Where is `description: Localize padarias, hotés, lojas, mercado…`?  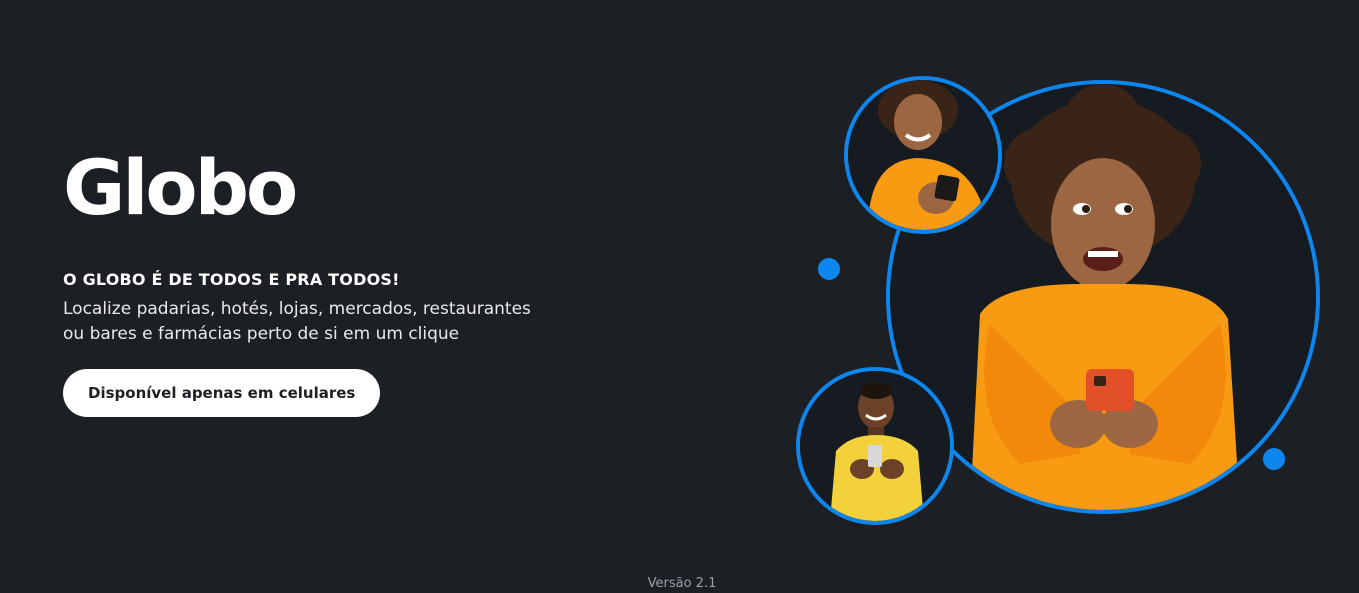
description: Localize padarias, hotés, lojas, mercado… is located at coordinates (297, 321).